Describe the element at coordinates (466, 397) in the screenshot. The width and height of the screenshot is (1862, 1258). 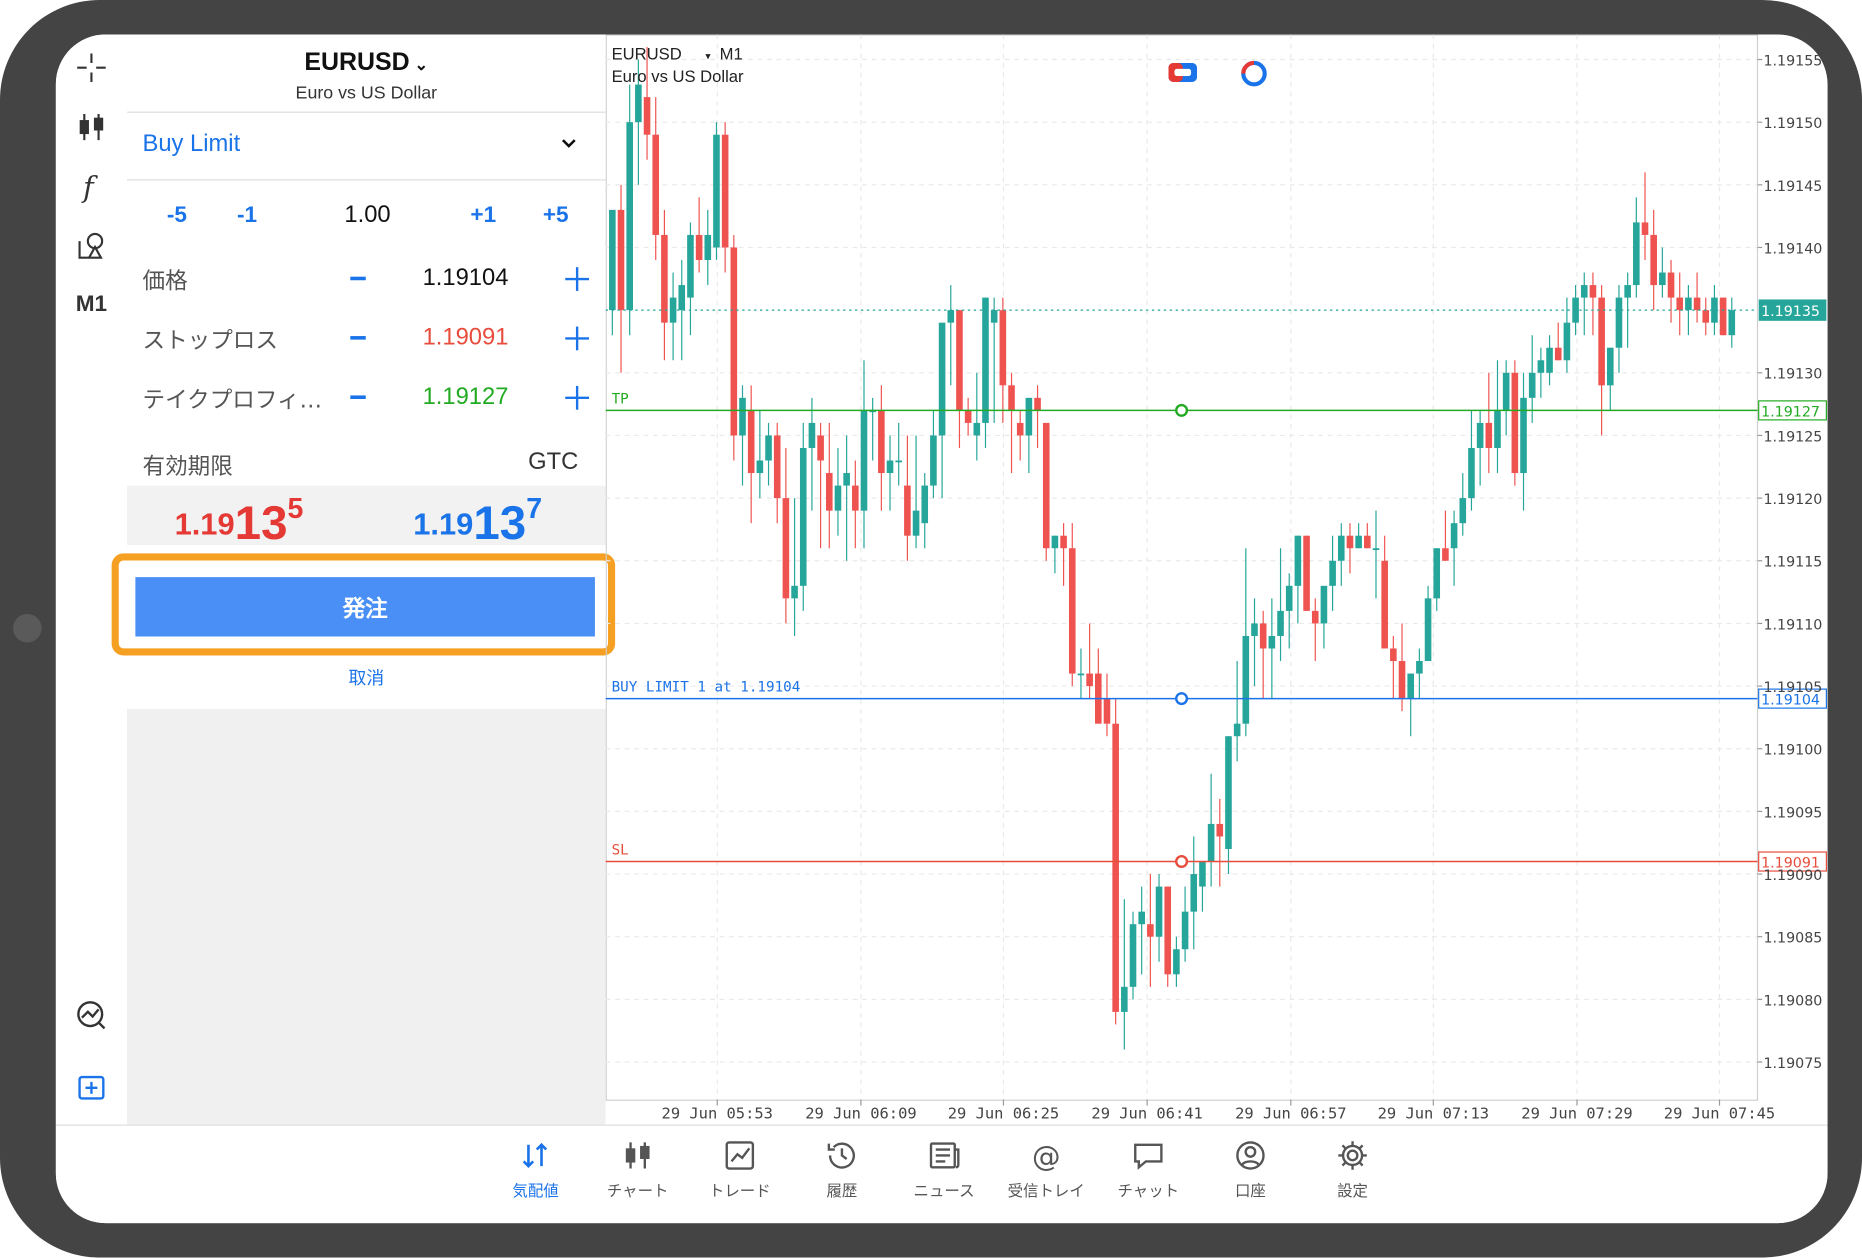
I see `take-profit-input: 1.19127` at that location.